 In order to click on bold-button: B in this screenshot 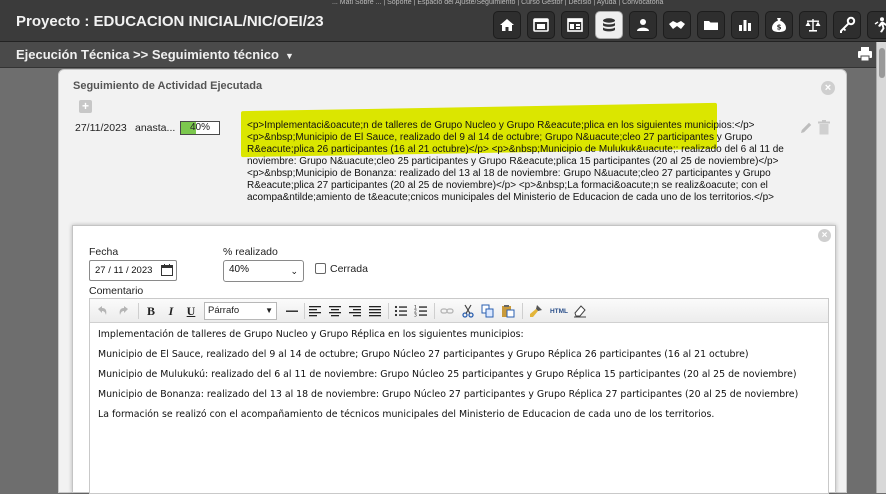, I will do `click(151, 311)`.